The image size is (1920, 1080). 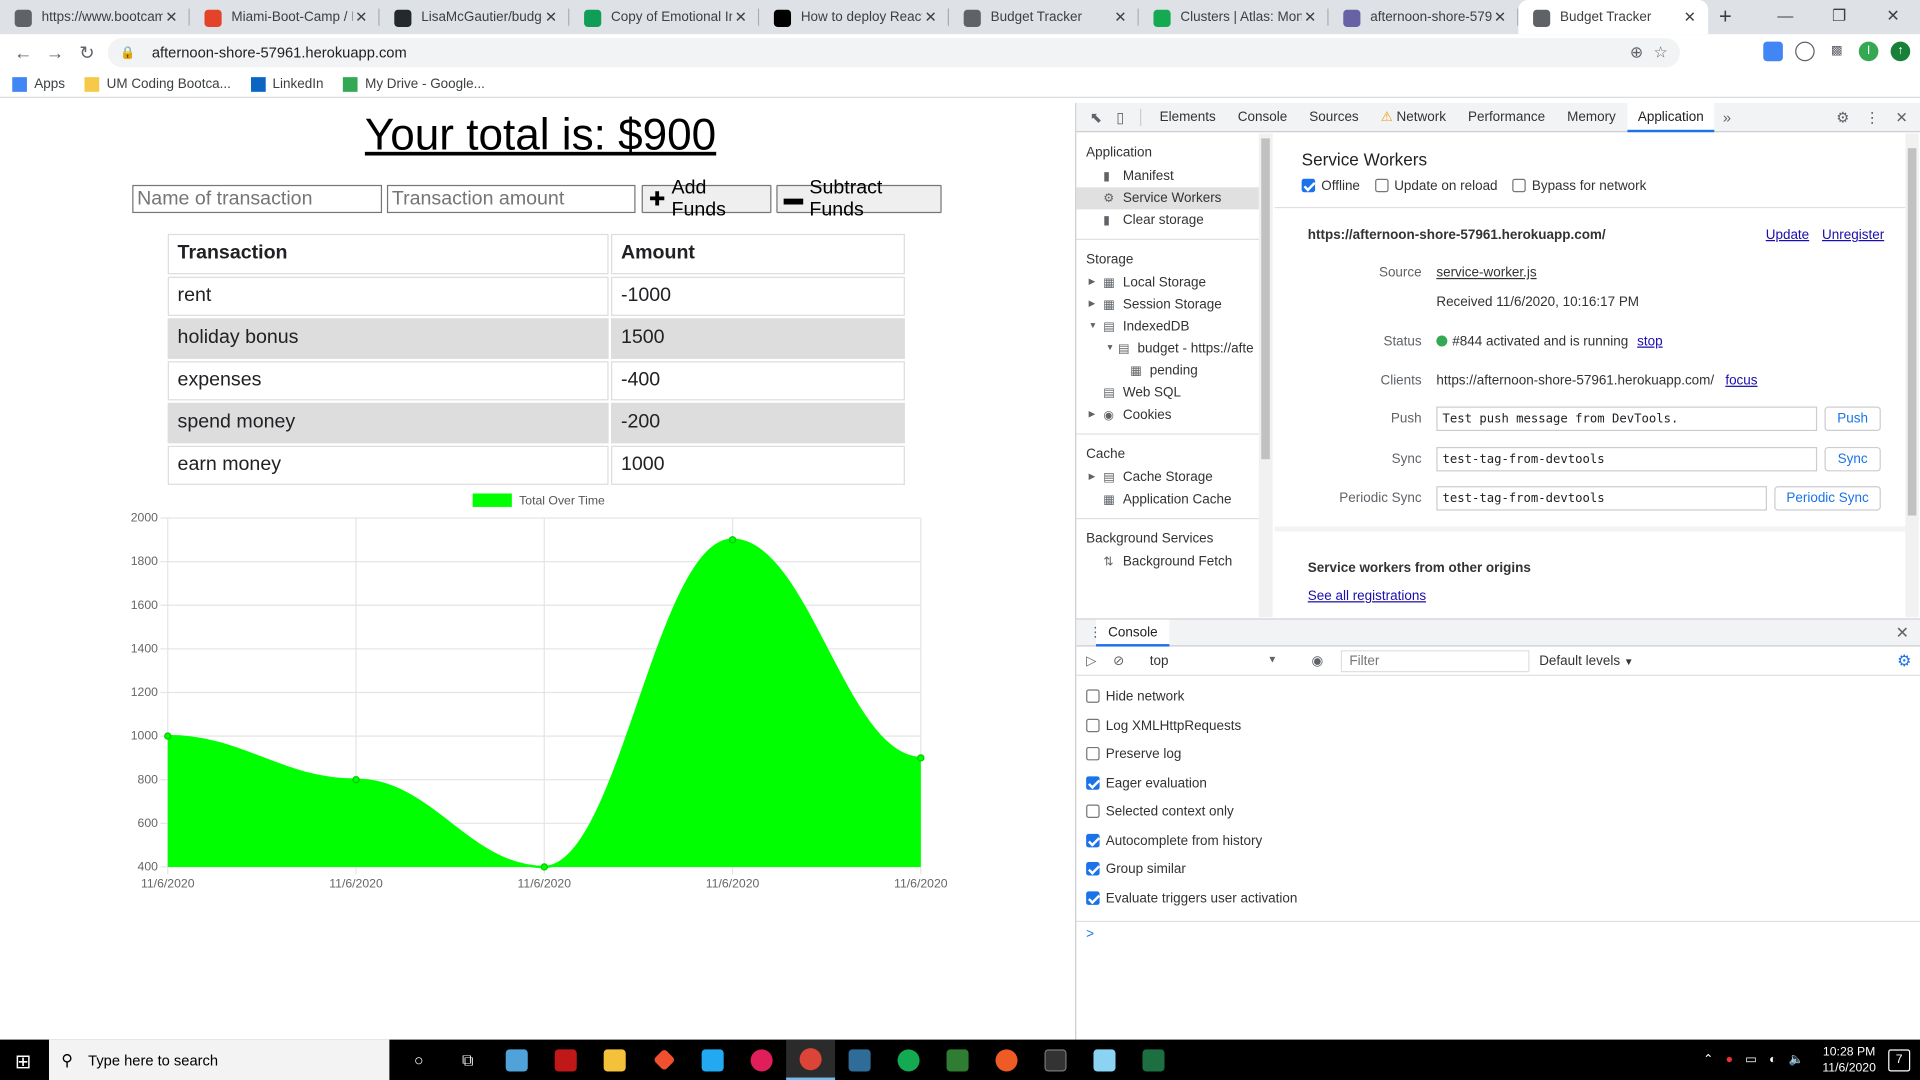 I want to click on extension-icon, so click(x=1773, y=51).